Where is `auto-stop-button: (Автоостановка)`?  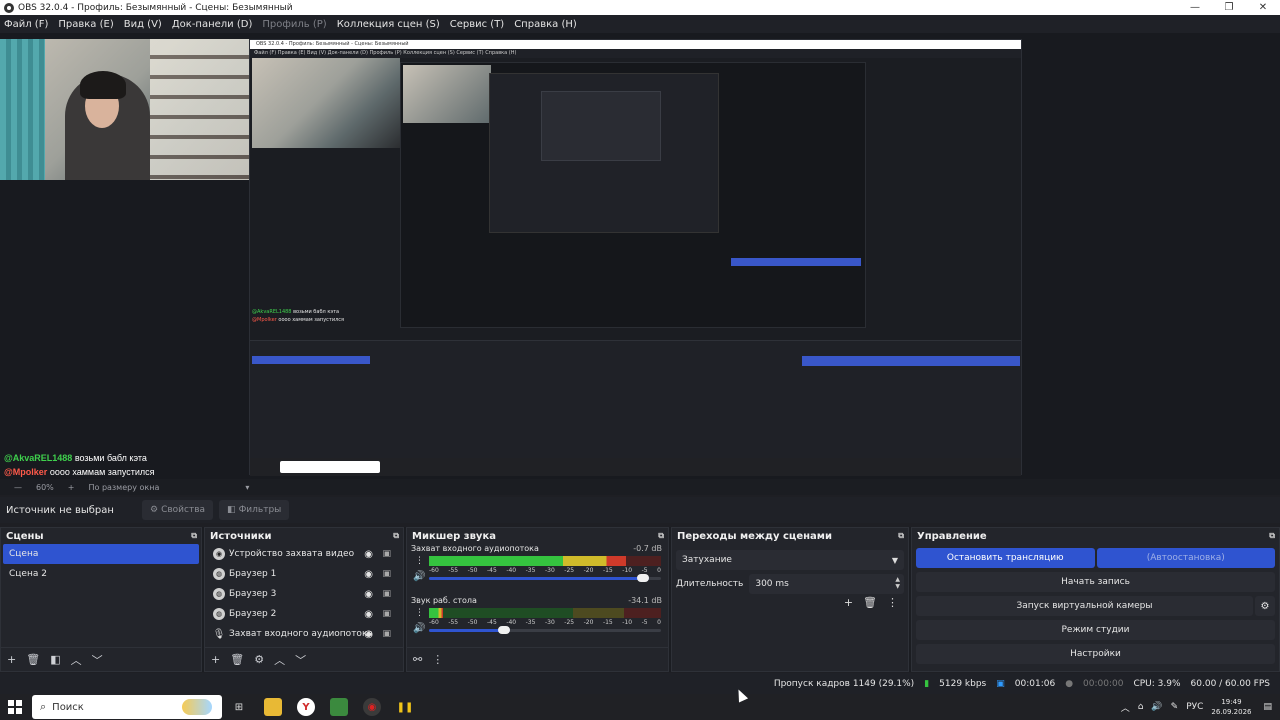 auto-stop-button: (Автоостановка) is located at coordinates (1185, 558).